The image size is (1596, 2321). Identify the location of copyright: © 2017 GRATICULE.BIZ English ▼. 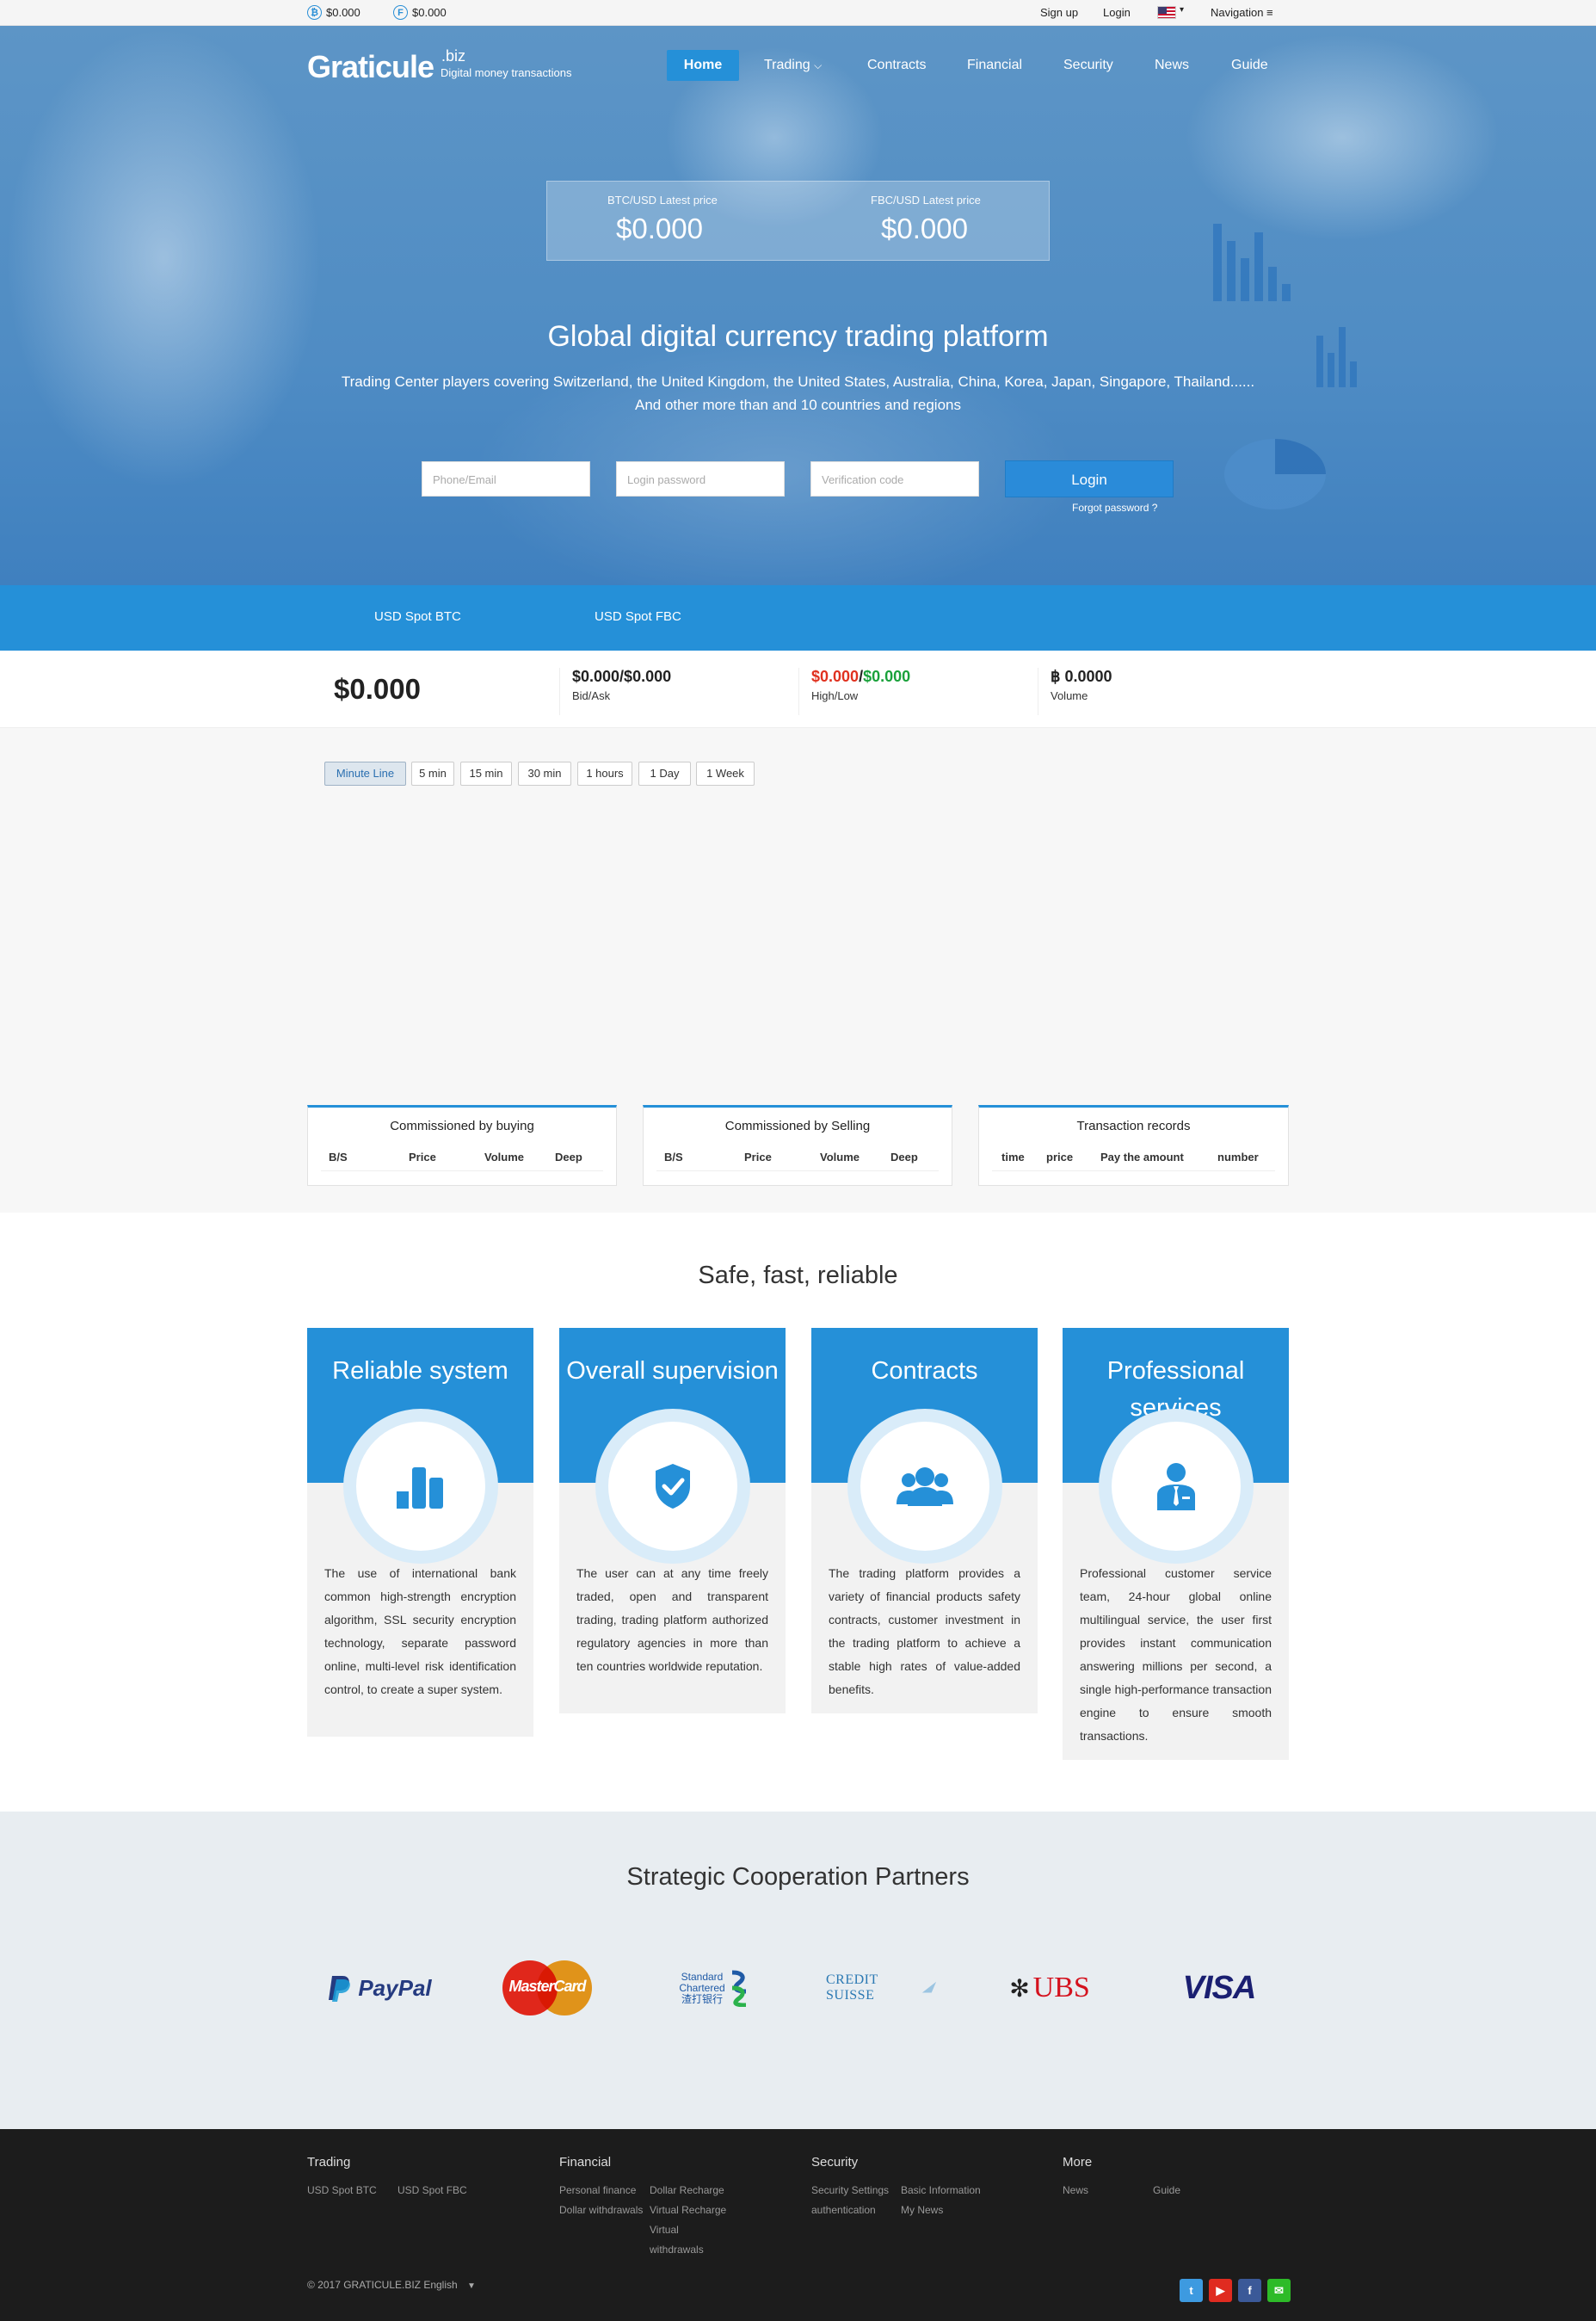
(391, 2285).